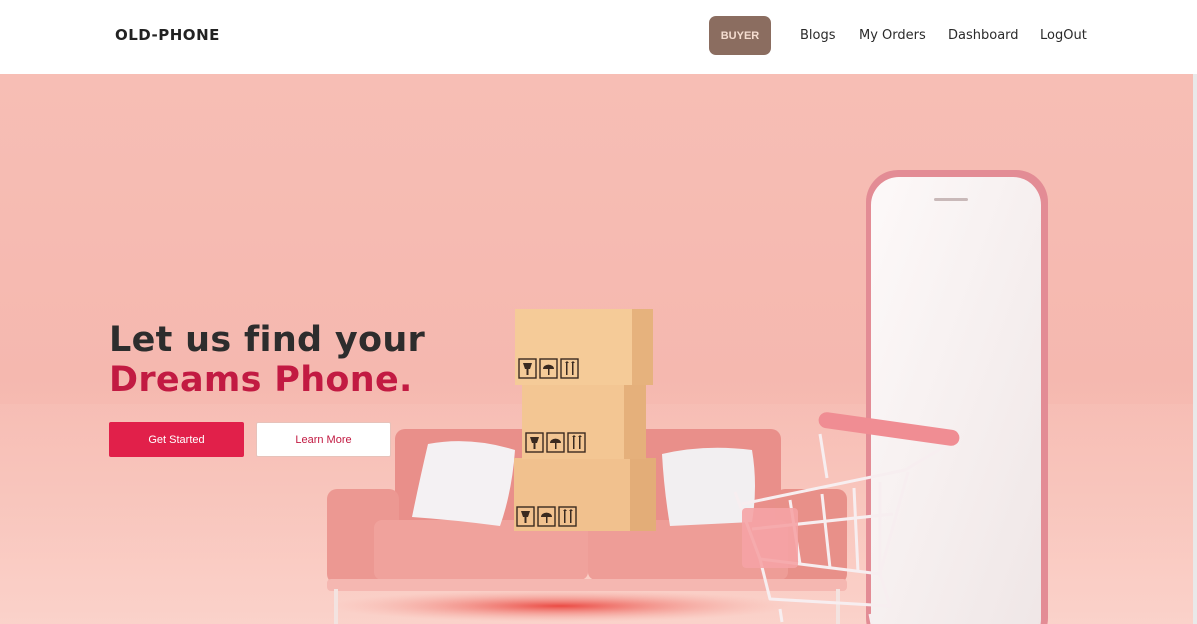 The height and width of the screenshot is (624, 1197). Describe the element at coordinates (261, 380) in the screenshot. I see `headline-line-2: Dreams Phone.` at that location.